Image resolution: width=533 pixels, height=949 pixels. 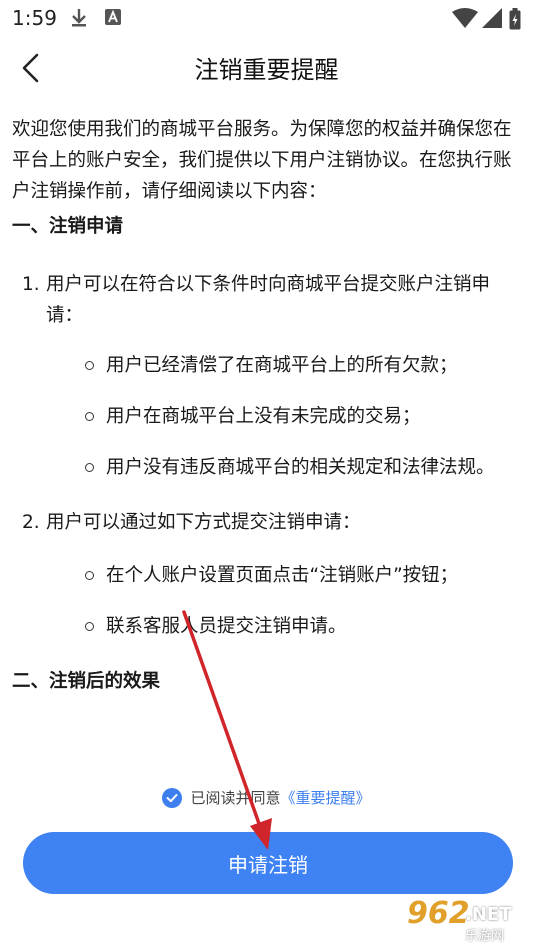 I want to click on bullet-item: 用户在商城平台上没有未完成的交易；, so click(x=294, y=416).